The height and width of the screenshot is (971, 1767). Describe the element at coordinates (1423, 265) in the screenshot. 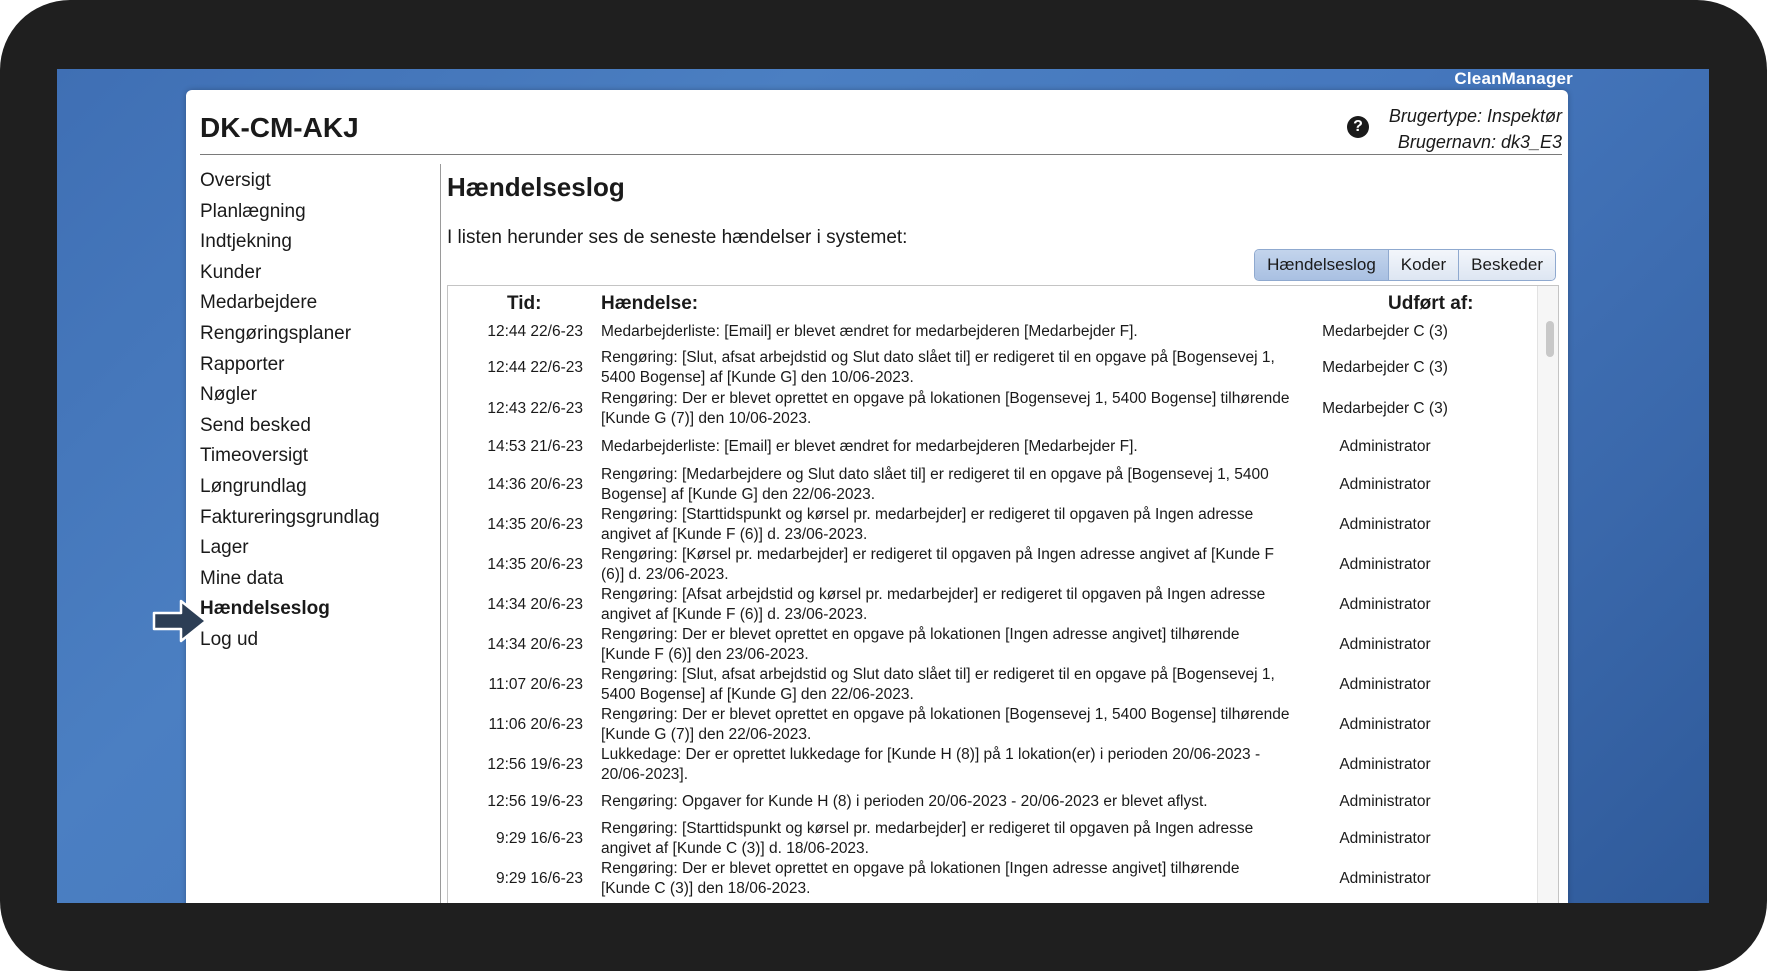

I see `tab-koder: Koder` at that location.